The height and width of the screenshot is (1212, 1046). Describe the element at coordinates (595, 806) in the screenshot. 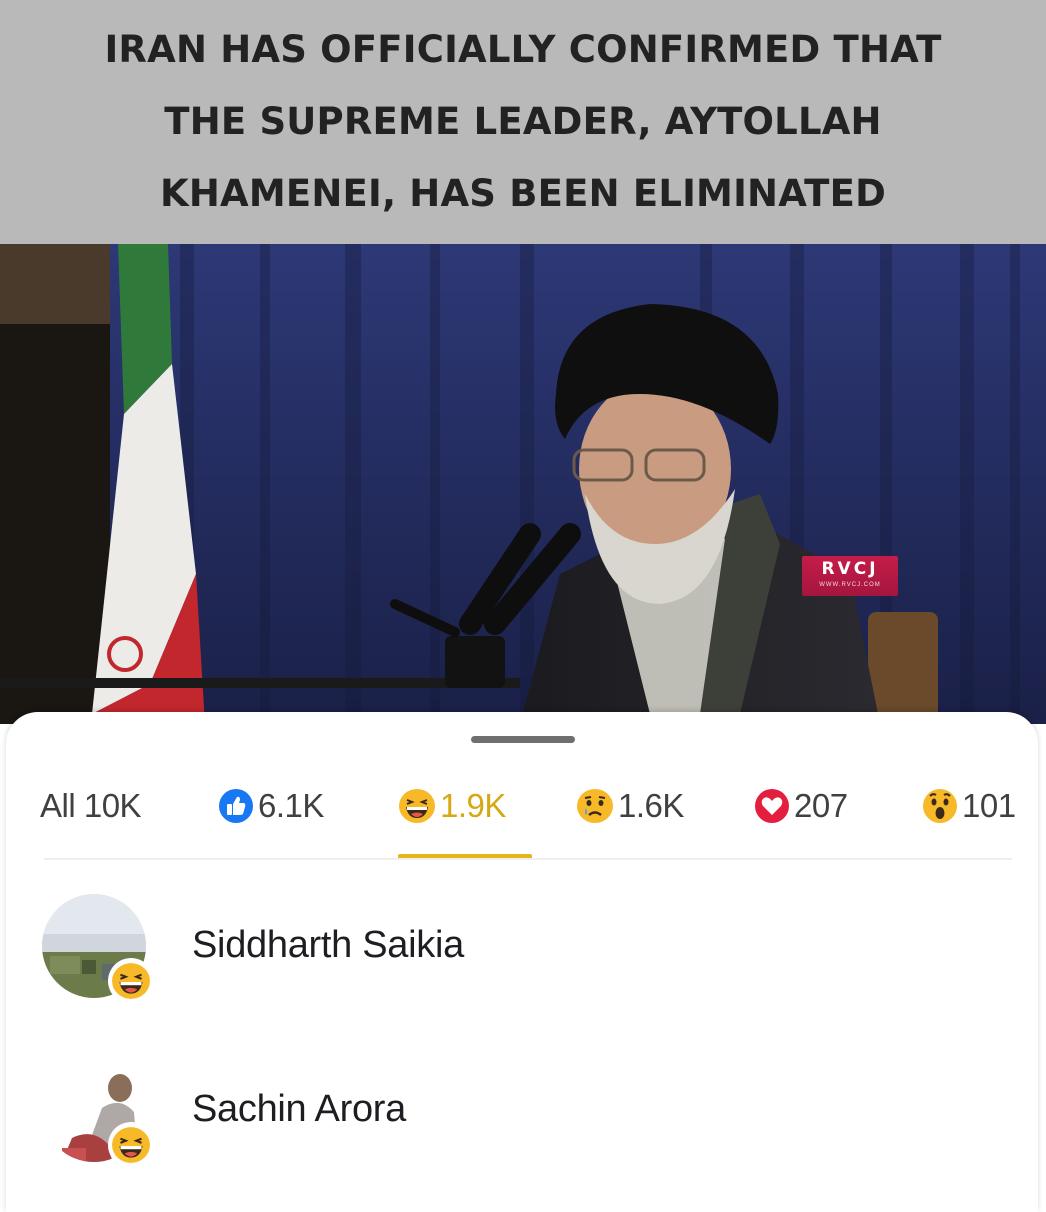

I see `sad-icon` at that location.